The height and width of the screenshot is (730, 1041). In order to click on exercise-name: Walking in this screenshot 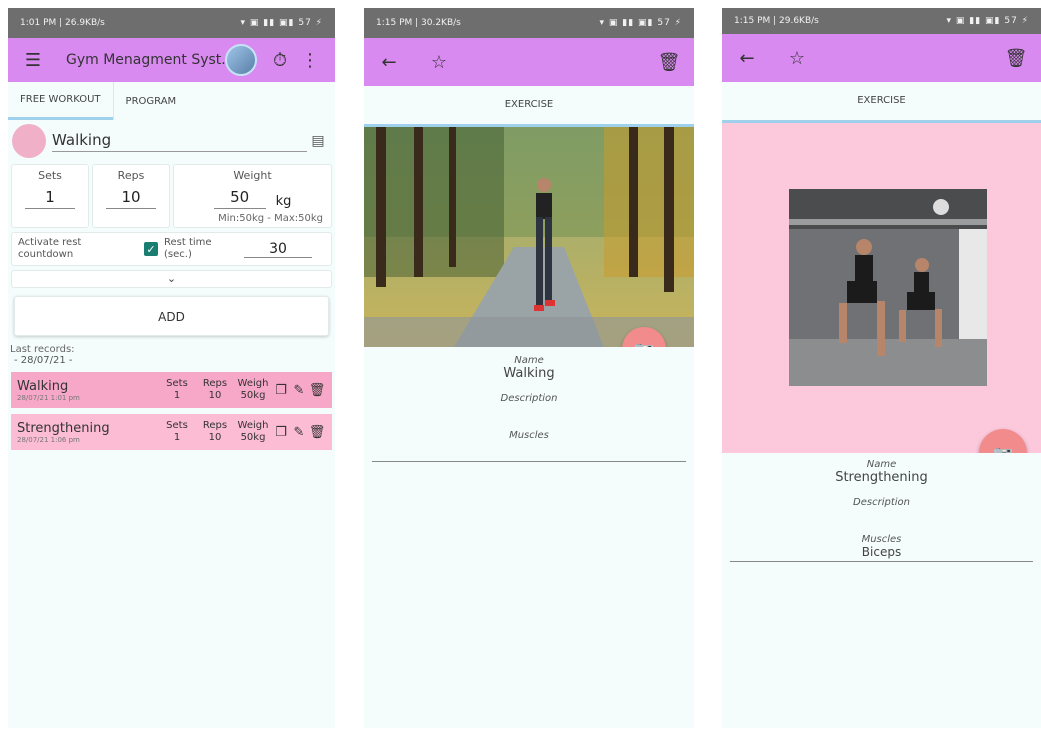, I will do `click(529, 373)`.